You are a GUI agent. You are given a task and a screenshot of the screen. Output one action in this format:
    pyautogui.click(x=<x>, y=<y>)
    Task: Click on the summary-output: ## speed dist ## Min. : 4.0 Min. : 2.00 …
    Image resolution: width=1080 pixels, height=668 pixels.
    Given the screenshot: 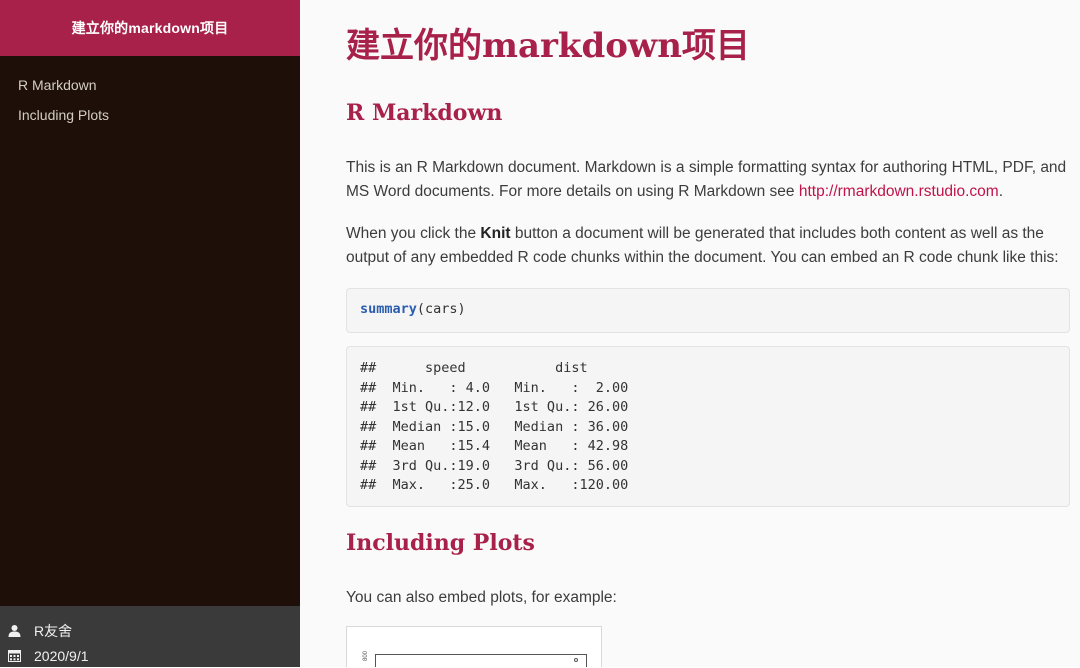 What is the action you would take?
    pyautogui.click(x=494, y=426)
    